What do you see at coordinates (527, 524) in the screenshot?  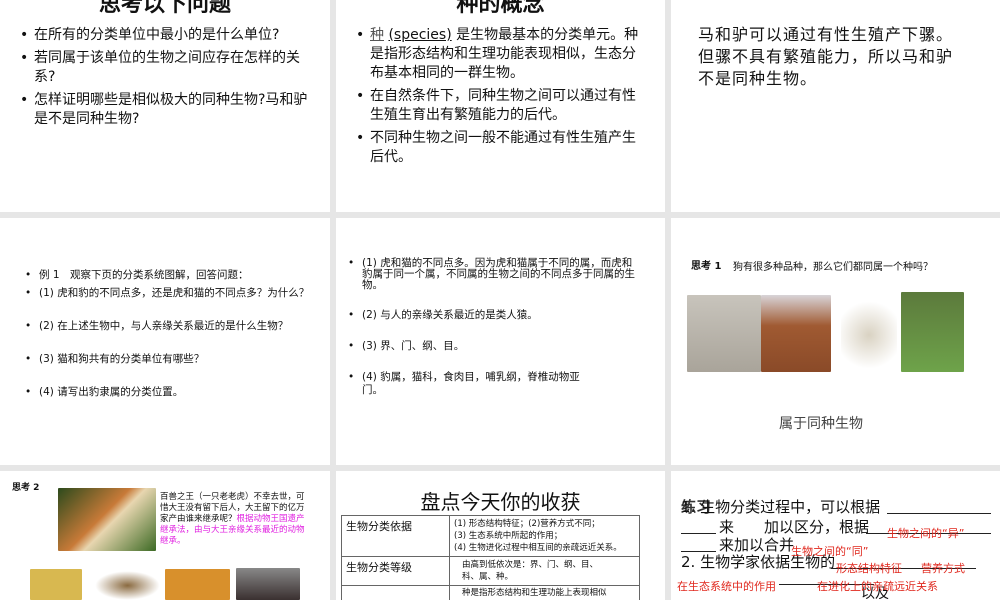 I see `line: (1) 形态结构特征；(2)营养方式不同；` at bounding box center [527, 524].